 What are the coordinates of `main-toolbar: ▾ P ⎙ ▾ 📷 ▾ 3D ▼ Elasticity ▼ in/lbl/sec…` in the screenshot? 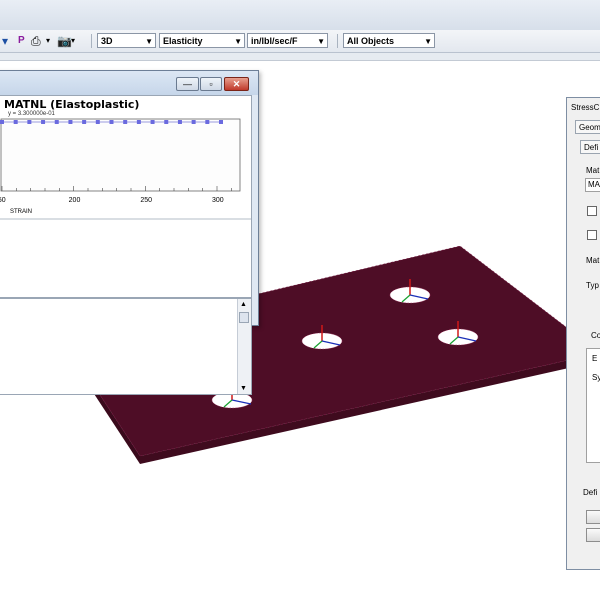 It's located at (300, 41).